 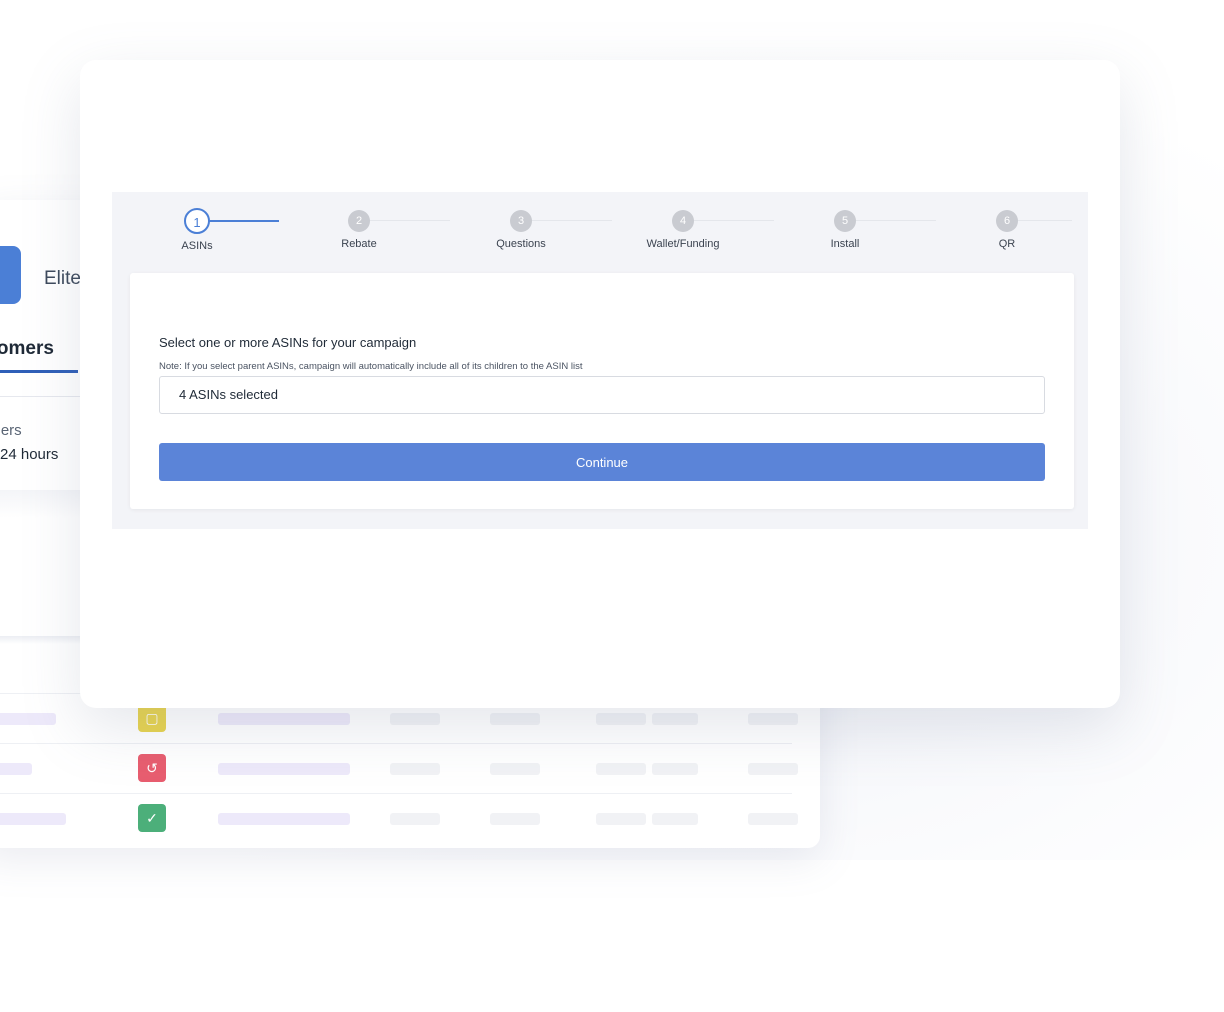 I want to click on step-label: Wallet/Funding, so click(x=683, y=244).